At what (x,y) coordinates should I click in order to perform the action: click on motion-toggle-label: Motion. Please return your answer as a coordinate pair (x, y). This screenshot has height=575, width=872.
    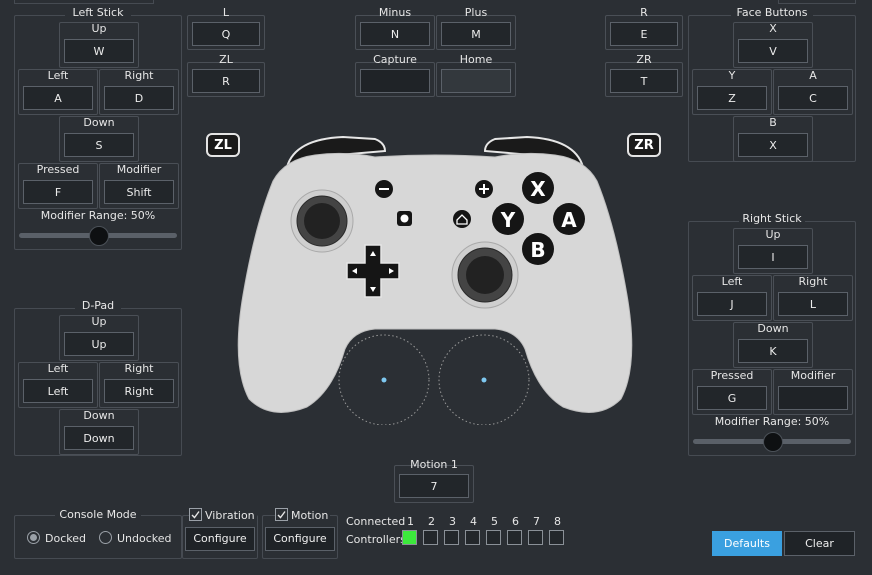
    Looking at the image, I should click on (310, 515).